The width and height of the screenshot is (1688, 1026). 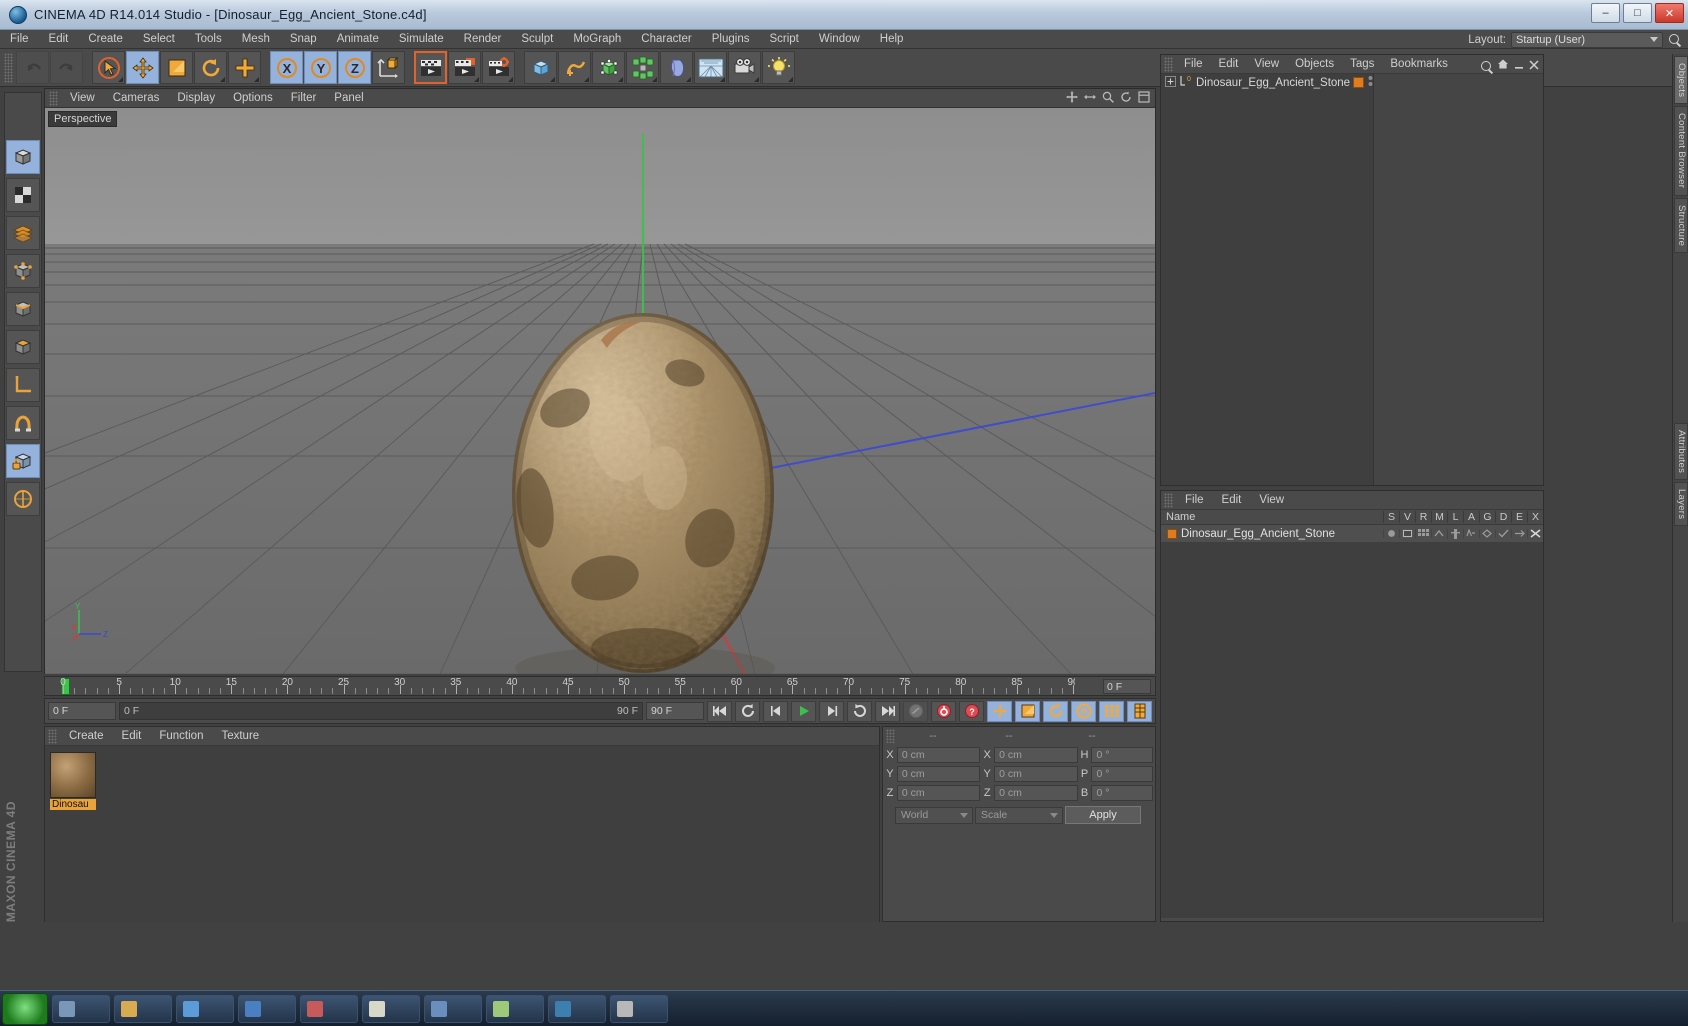 I want to click on layer-cell-v, so click(x=1407, y=533).